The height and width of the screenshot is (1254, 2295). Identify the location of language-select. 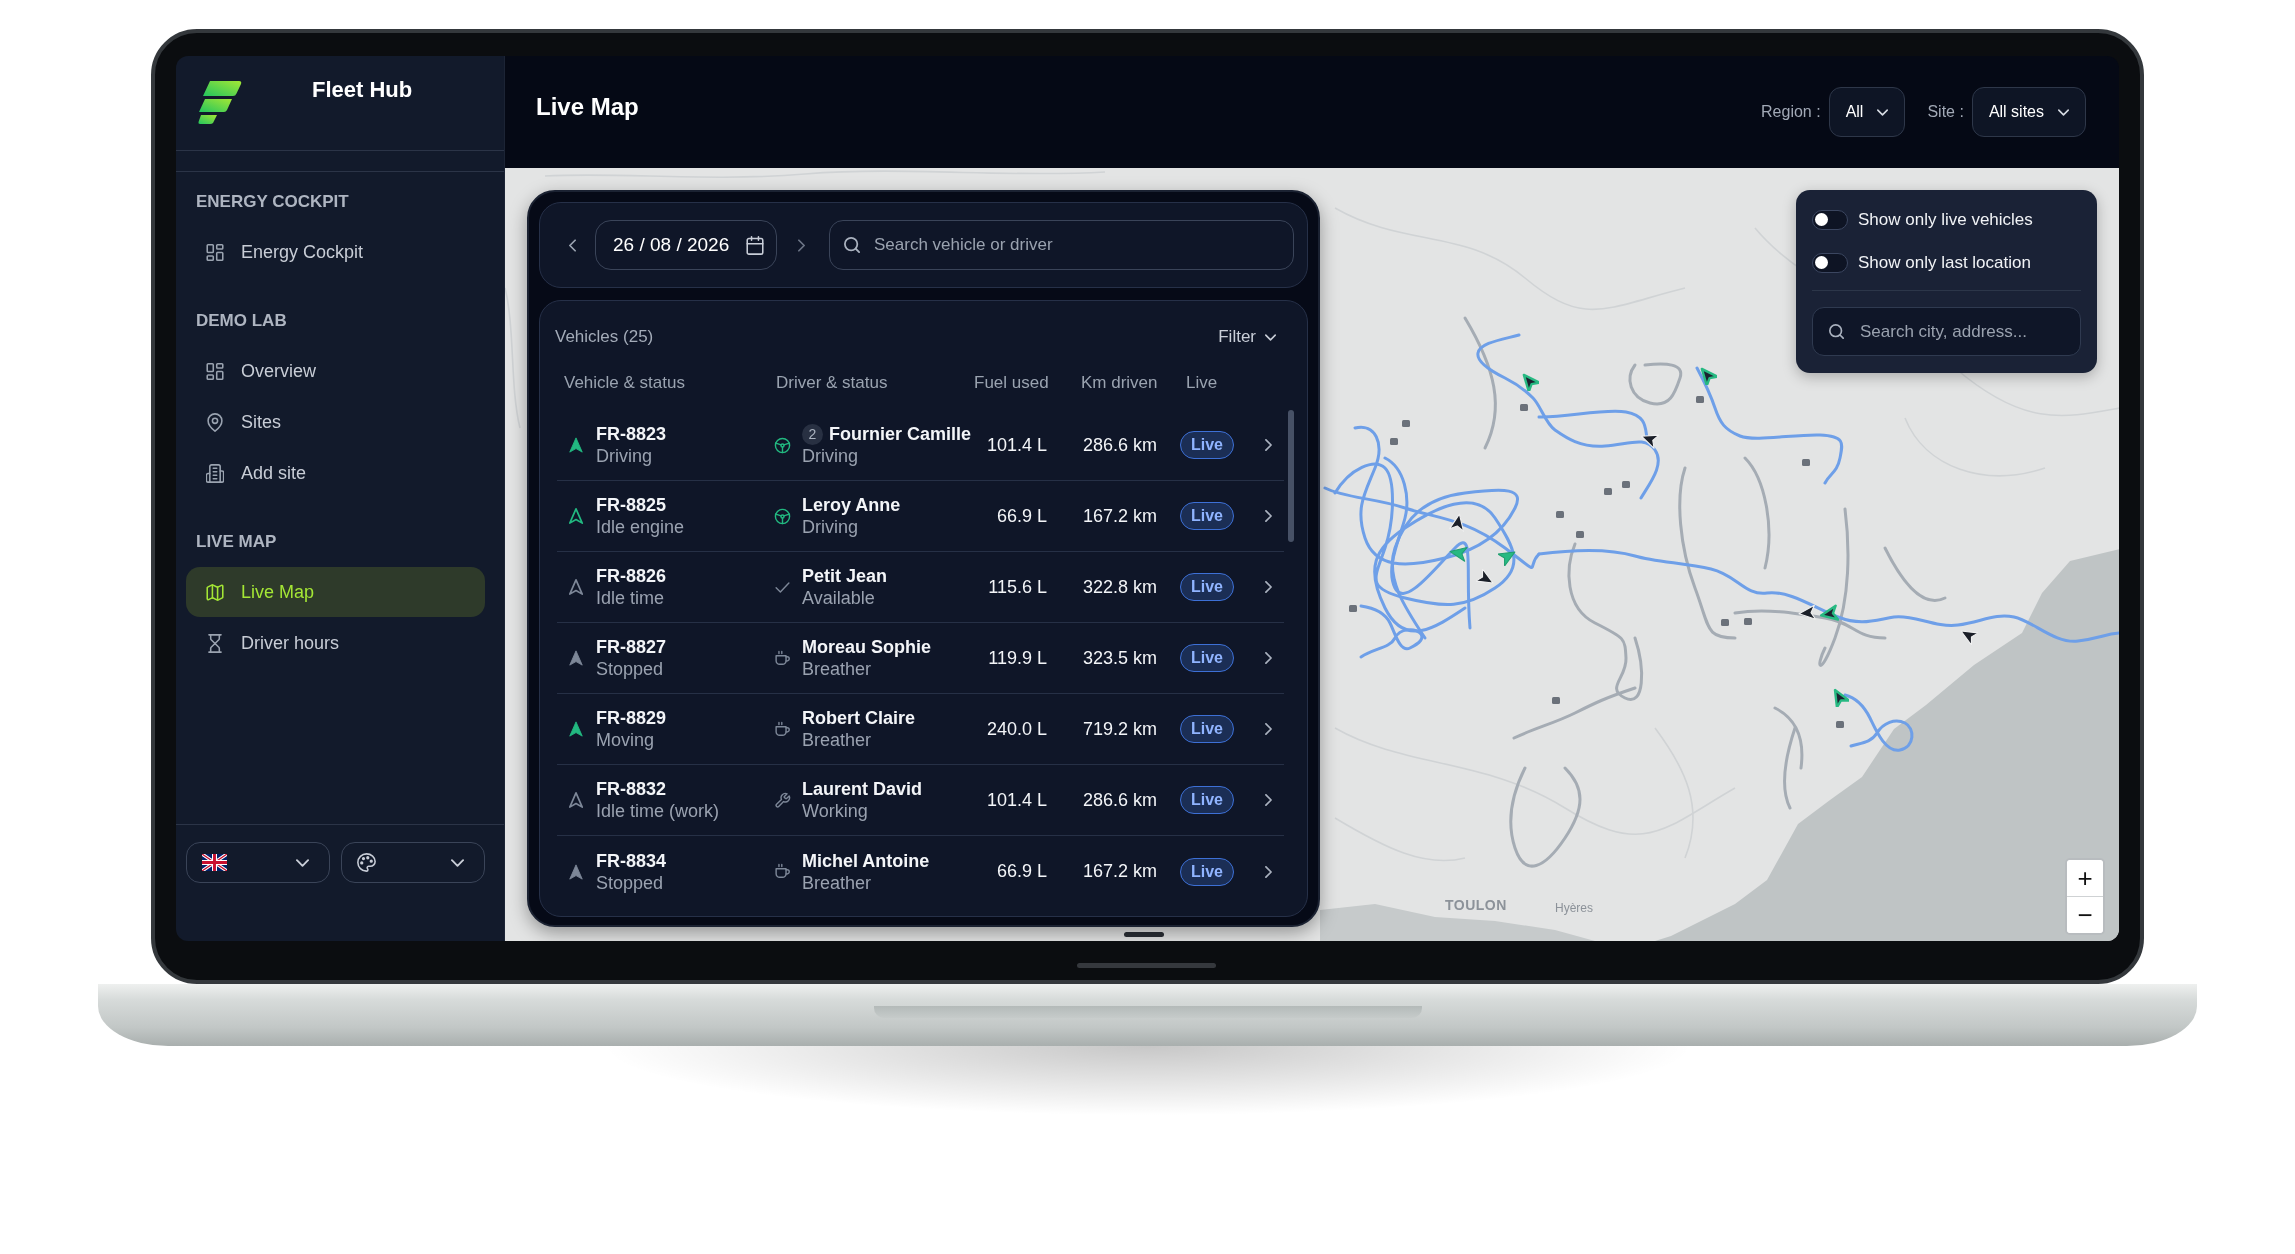
(258, 862).